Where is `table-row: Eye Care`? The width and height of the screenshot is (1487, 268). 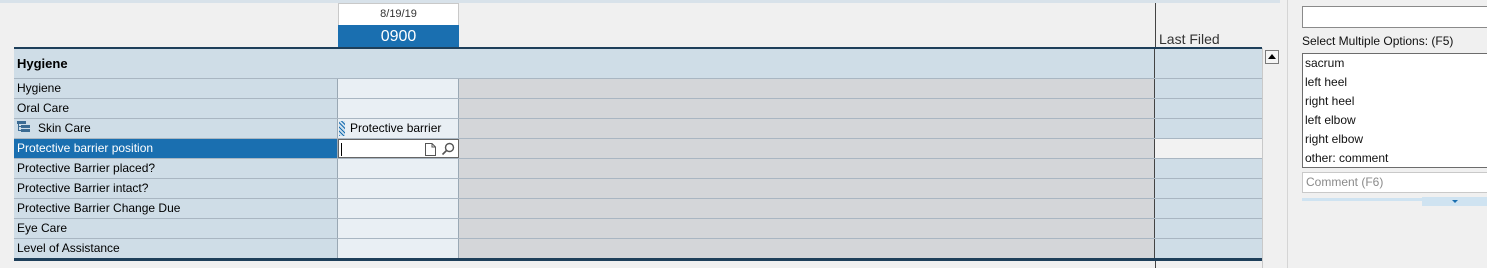 table-row: Eye Care is located at coordinates (638, 229).